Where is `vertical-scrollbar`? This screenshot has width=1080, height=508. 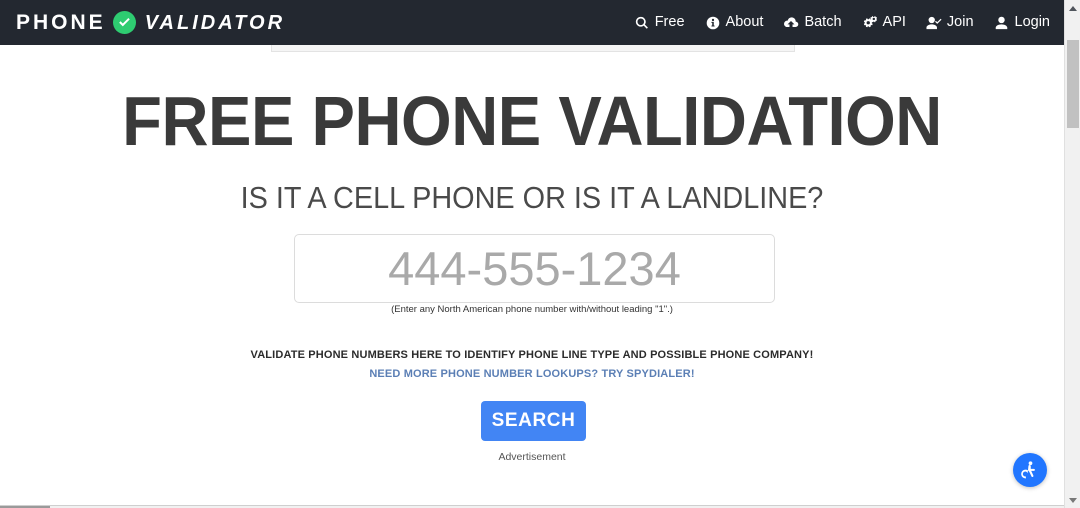 vertical-scrollbar is located at coordinates (1072, 254).